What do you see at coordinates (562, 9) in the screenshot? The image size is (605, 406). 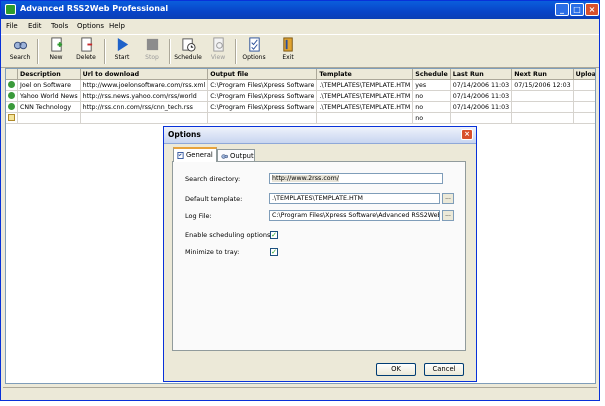 I see `minimize-button: _` at bounding box center [562, 9].